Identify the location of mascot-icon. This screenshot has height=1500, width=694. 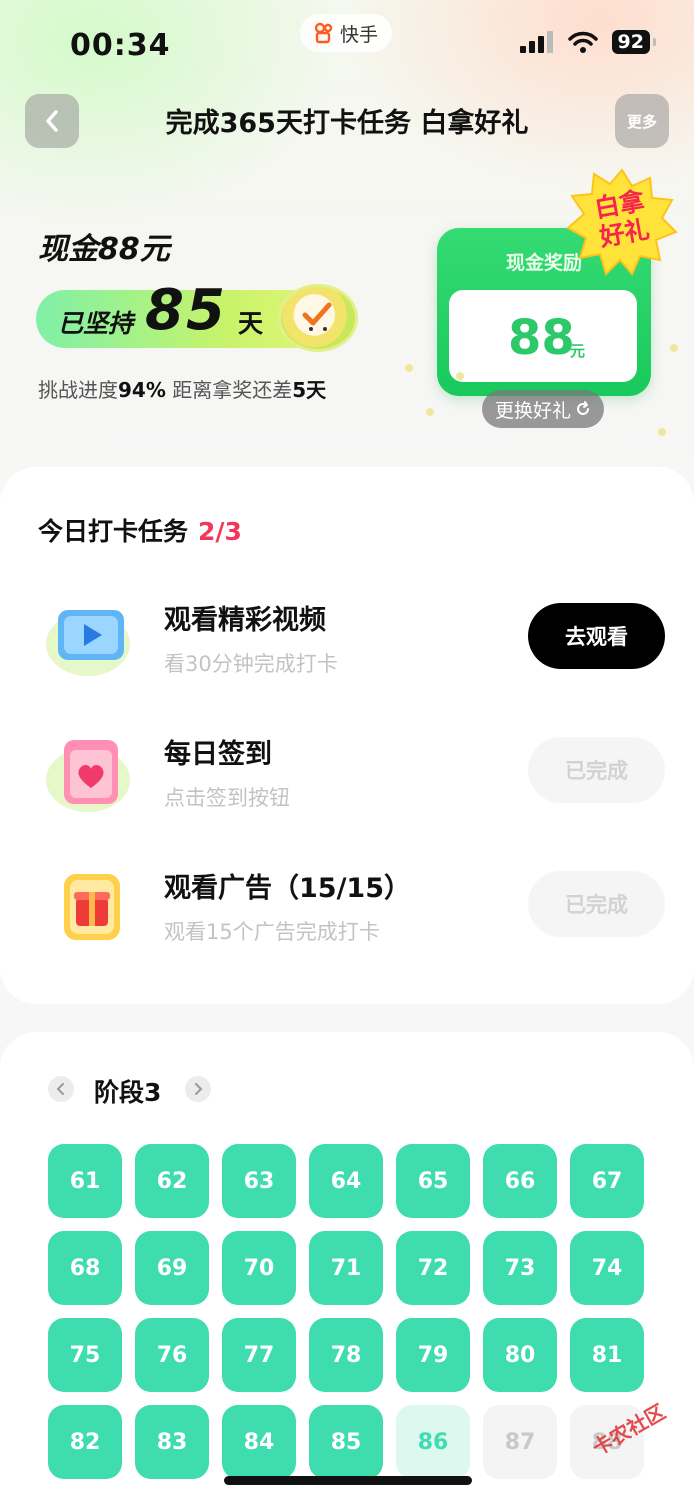
(318, 318).